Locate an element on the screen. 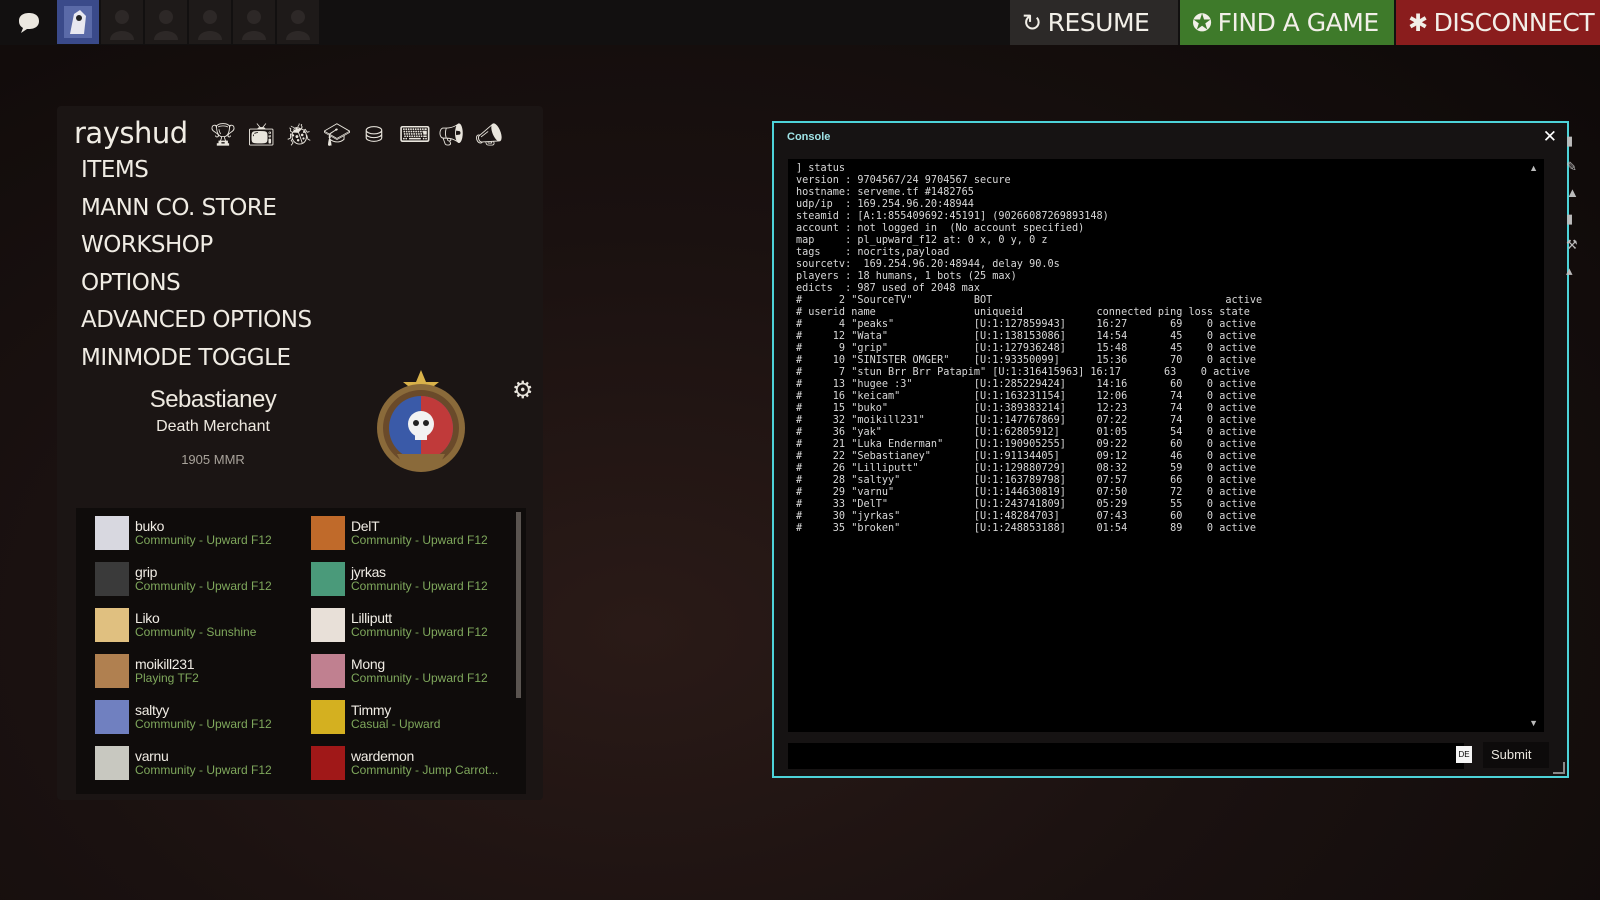  hud-brand: rayshud is located at coordinates (131, 133).